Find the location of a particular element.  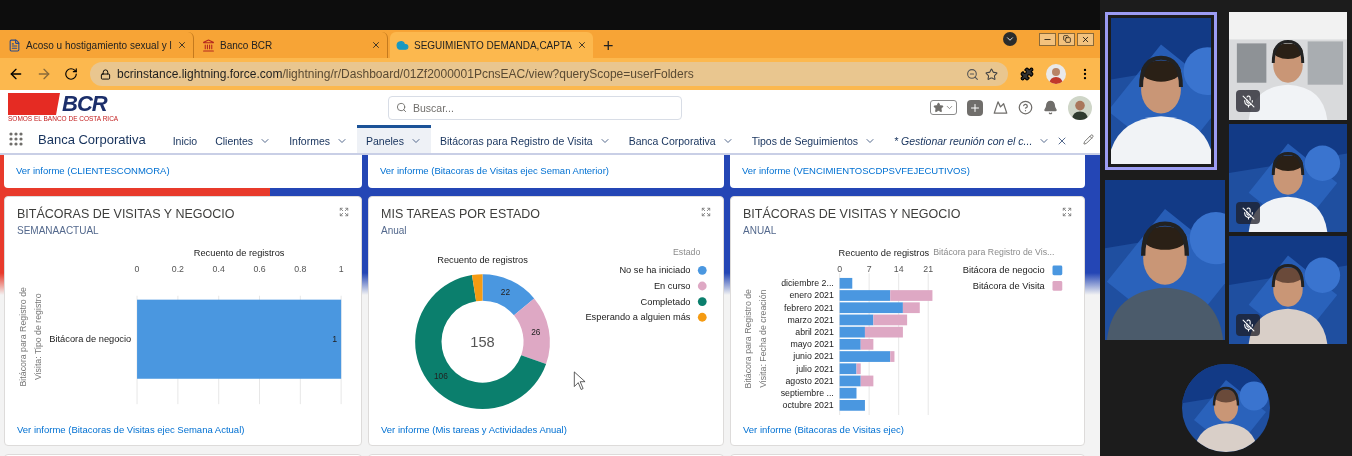

nav-tab: Paneles is located at coordinates (394, 139).